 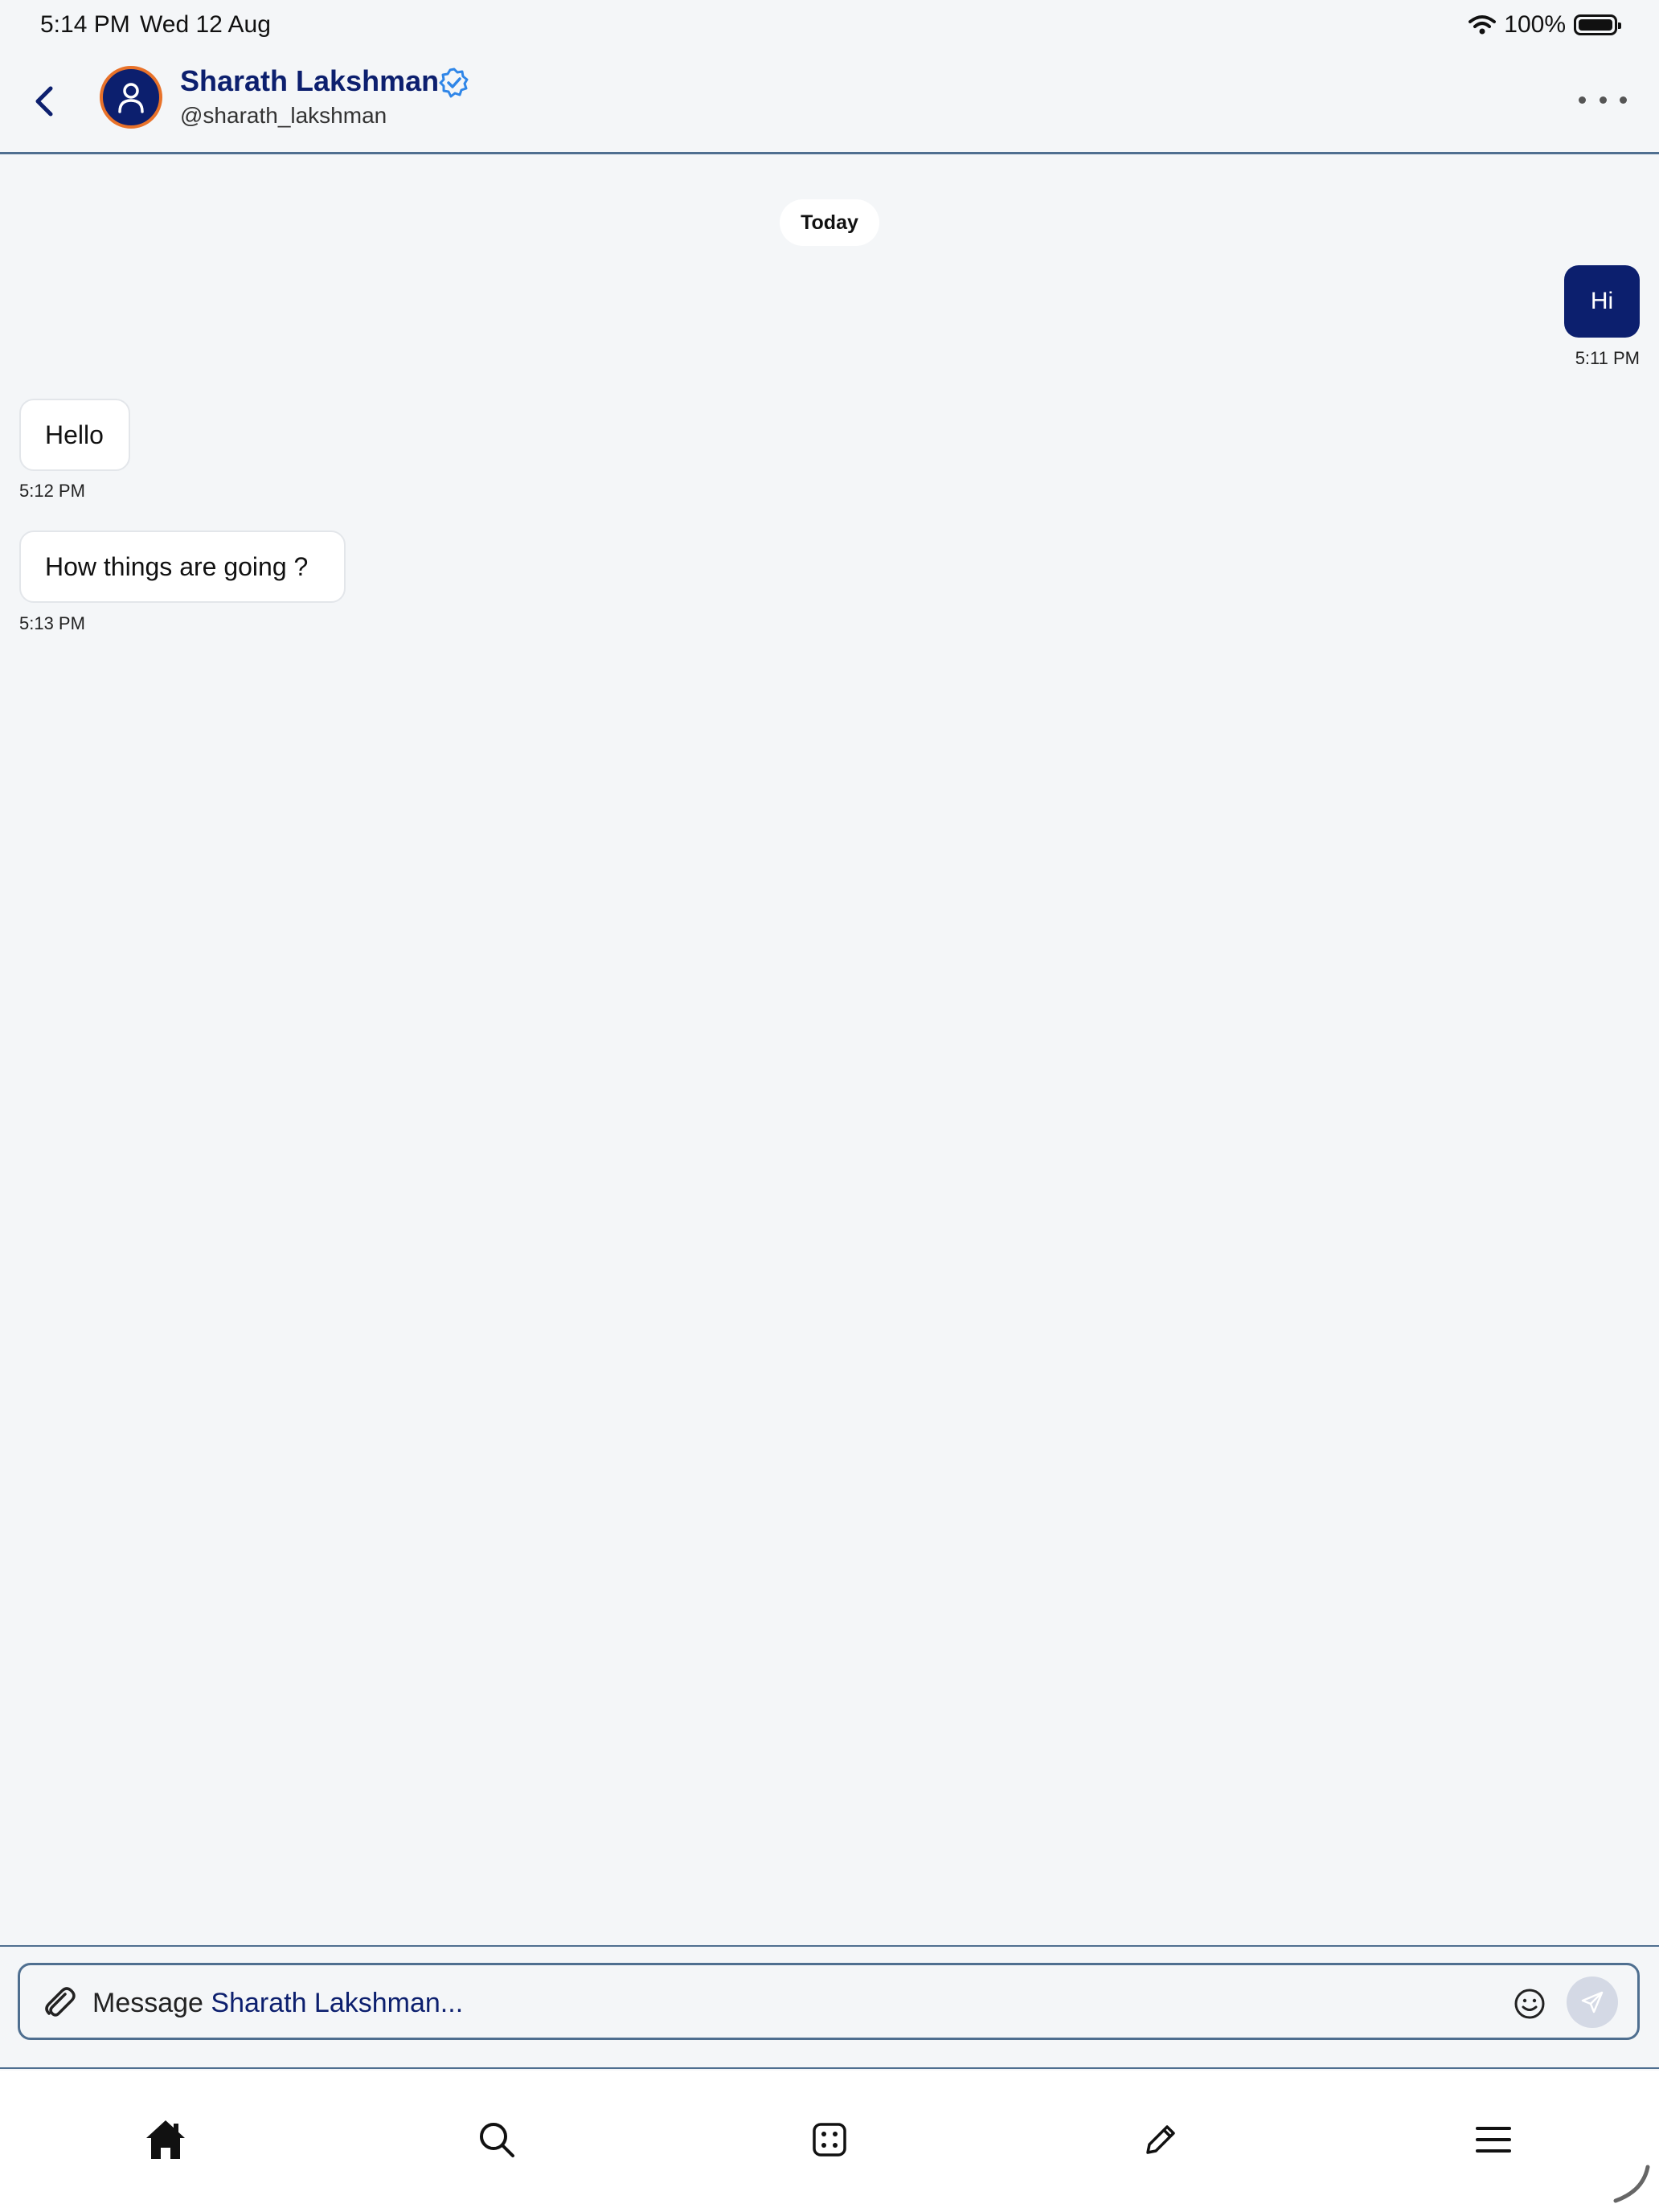 I want to click on date-divider: Today, so click(x=829, y=222).